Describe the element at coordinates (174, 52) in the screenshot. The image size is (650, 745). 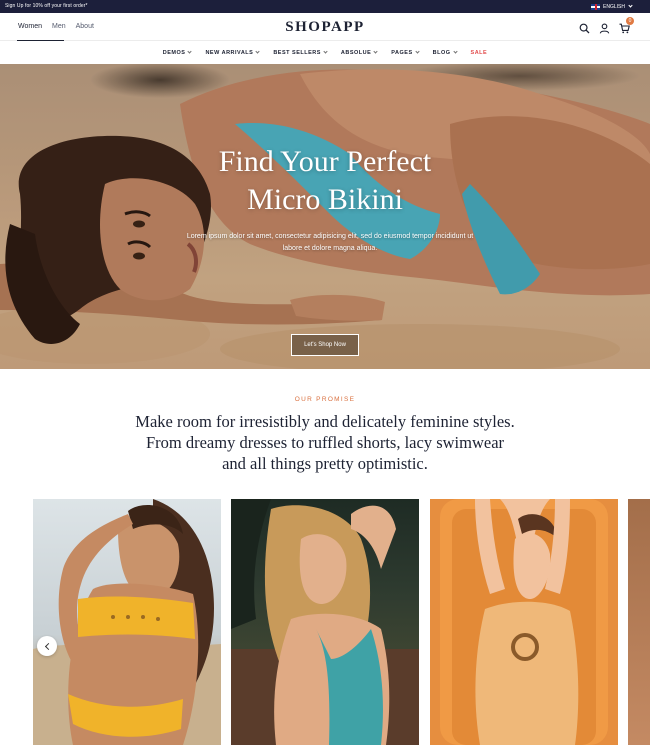
I see `nav-label: DEMOS` at that location.